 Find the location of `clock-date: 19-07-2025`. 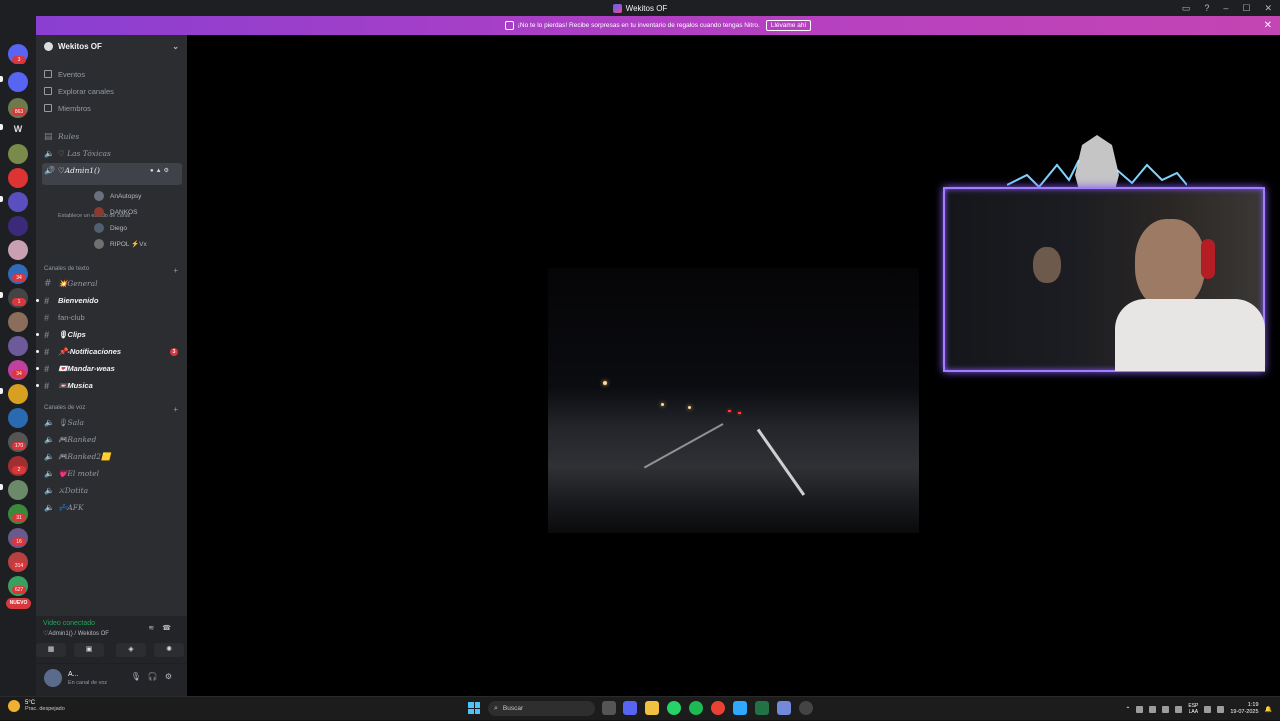

clock-date: 19-07-2025 is located at coordinates (1244, 712).